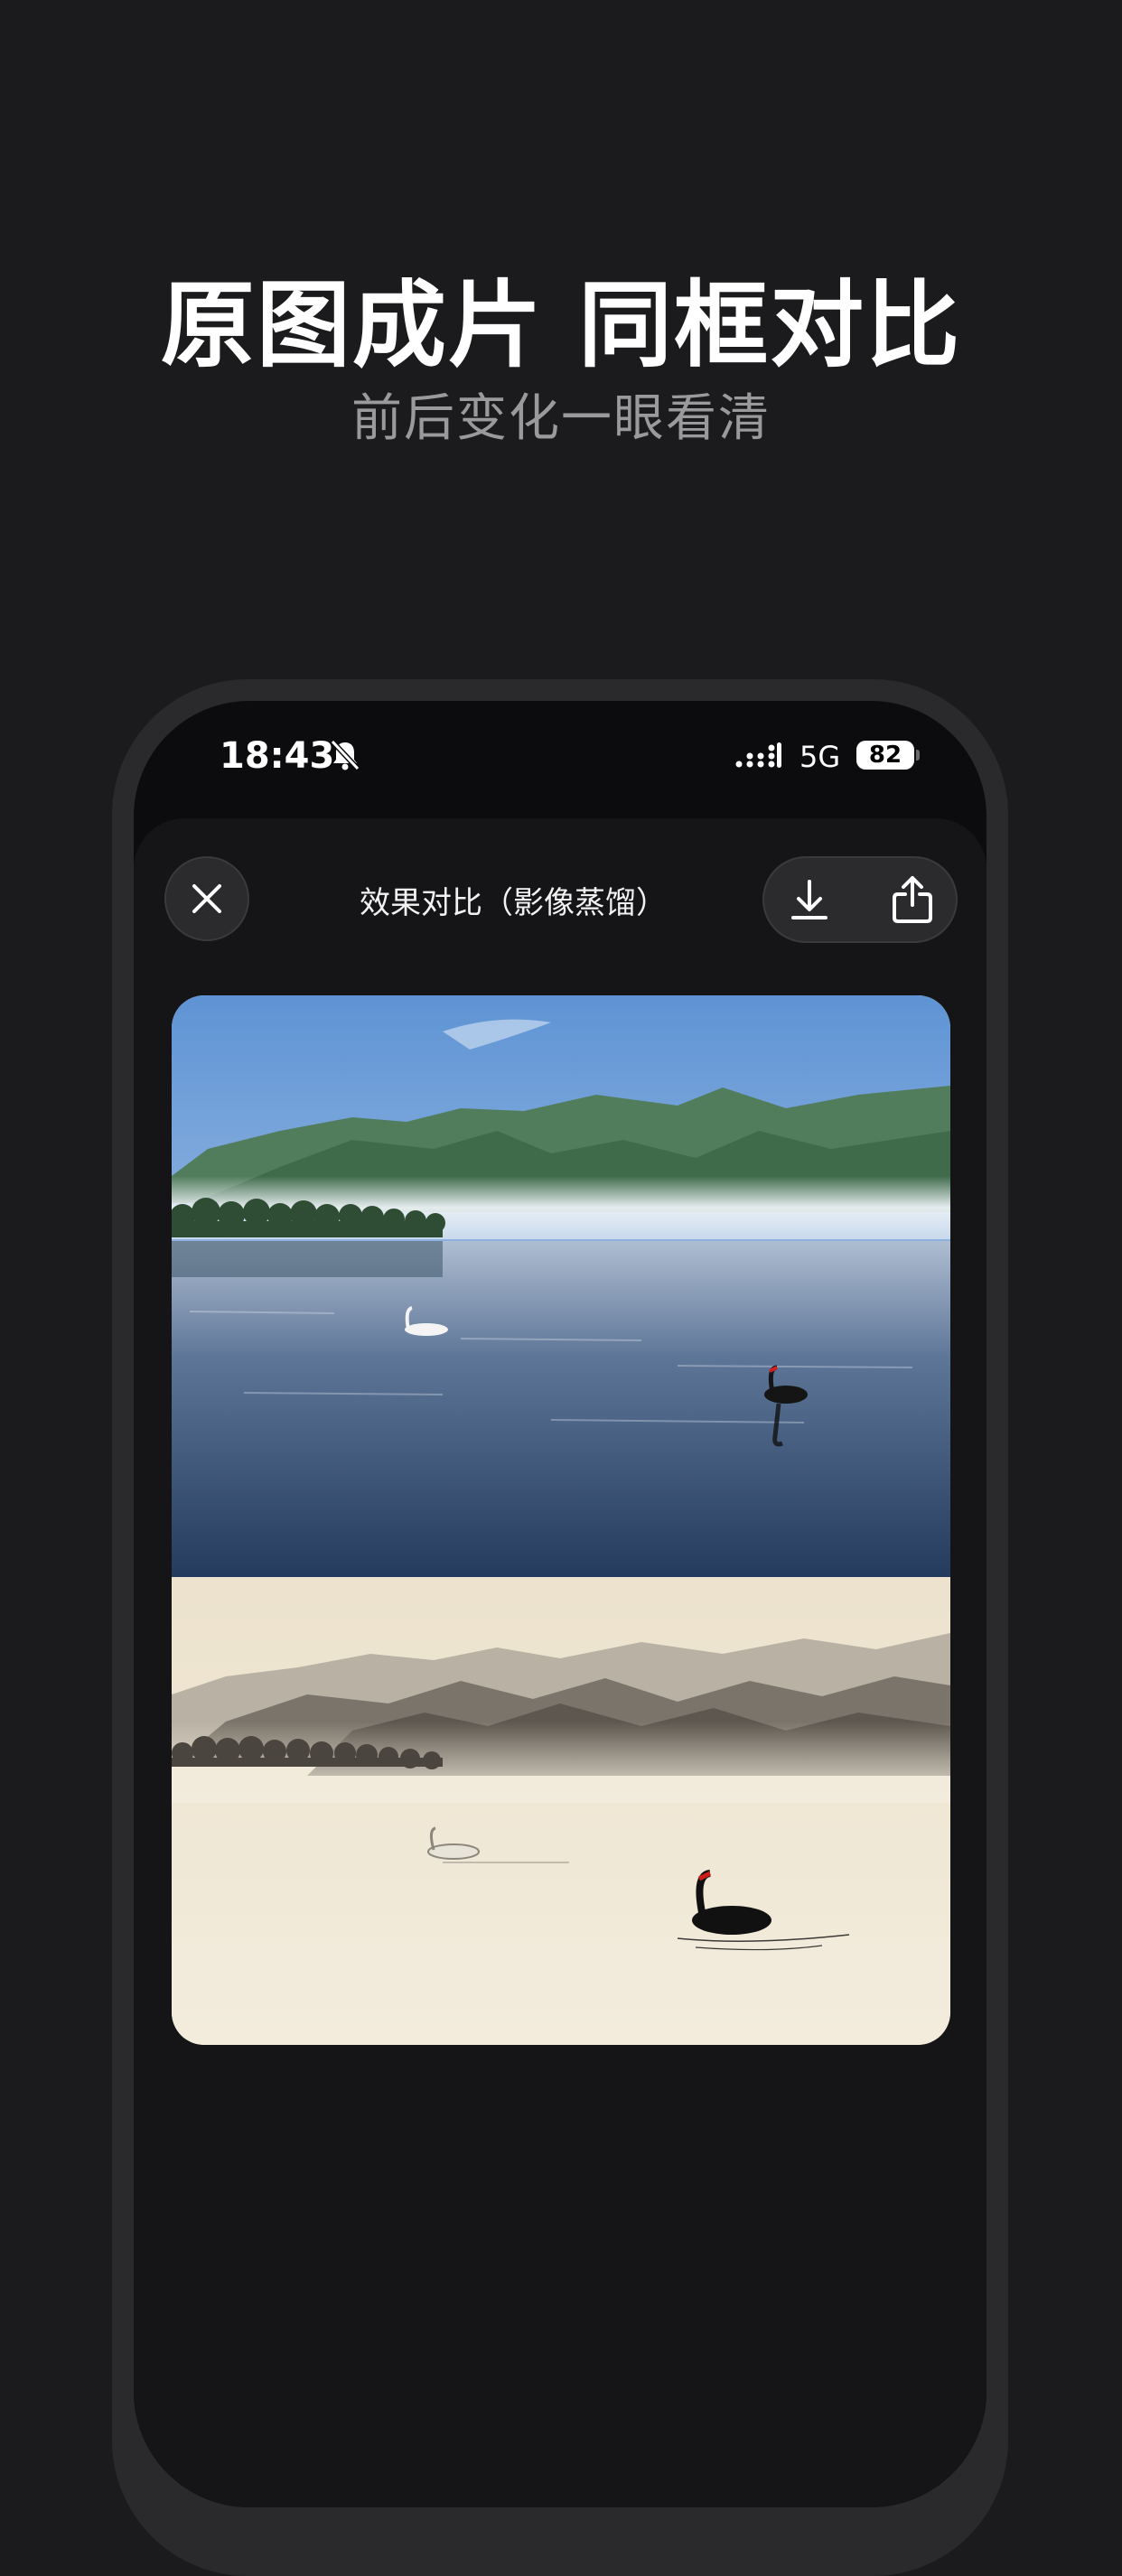  What do you see at coordinates (809, 900) in the screenshot?
I see `download-icon` at bounding box center [809, 900].